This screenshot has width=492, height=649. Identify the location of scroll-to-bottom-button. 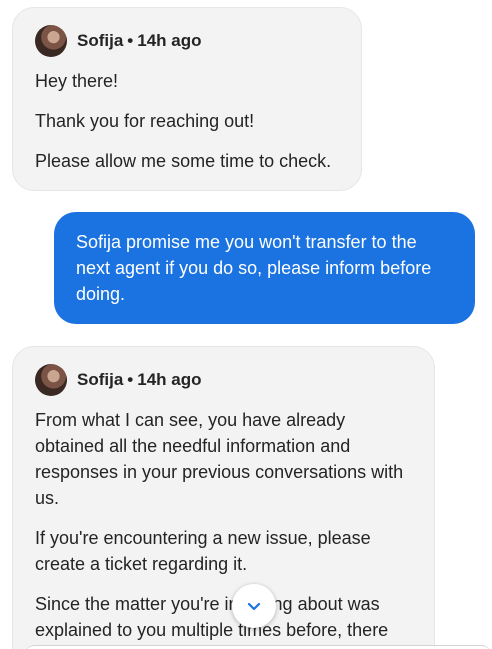
(254, 606).